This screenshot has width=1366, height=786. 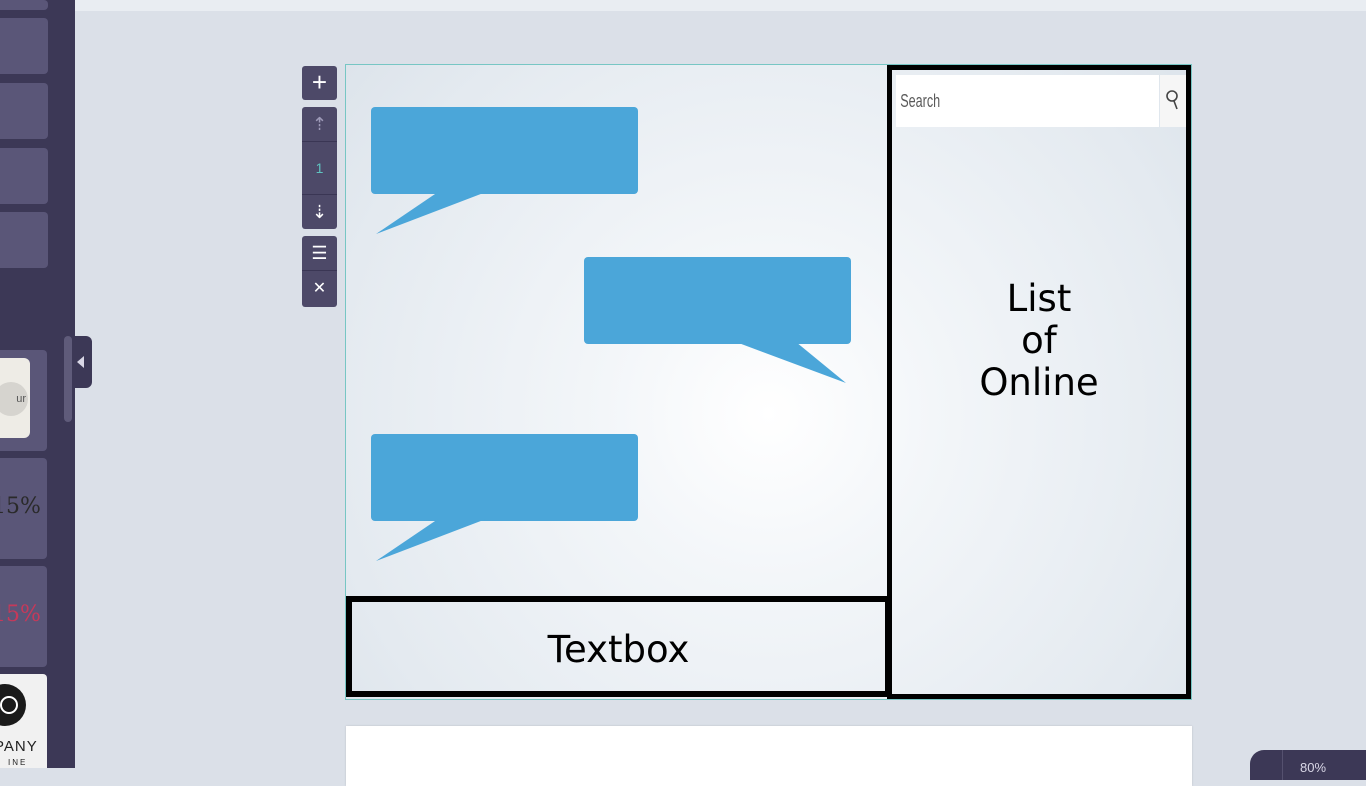 I want to click on template-discount: 15%, so click(x=23, y=508).